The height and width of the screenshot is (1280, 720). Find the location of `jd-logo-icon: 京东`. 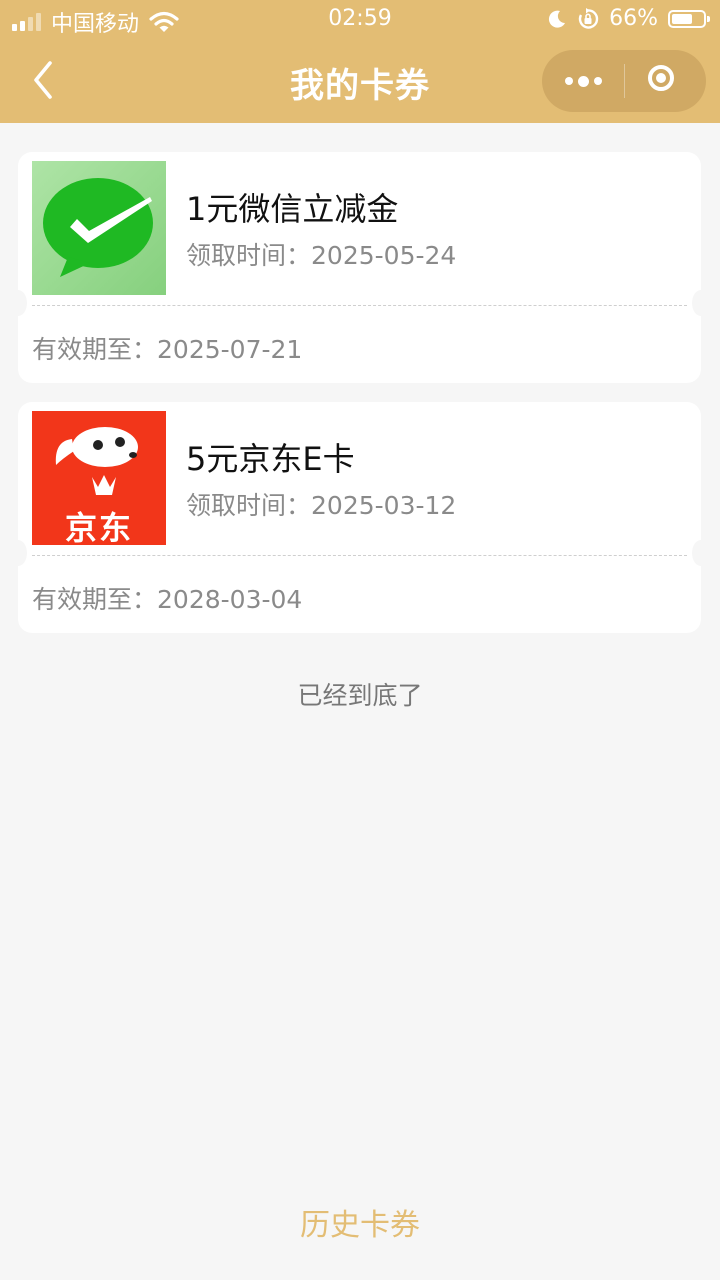

jd-logo-icon: 京东 is located at coordinates (99, 478).